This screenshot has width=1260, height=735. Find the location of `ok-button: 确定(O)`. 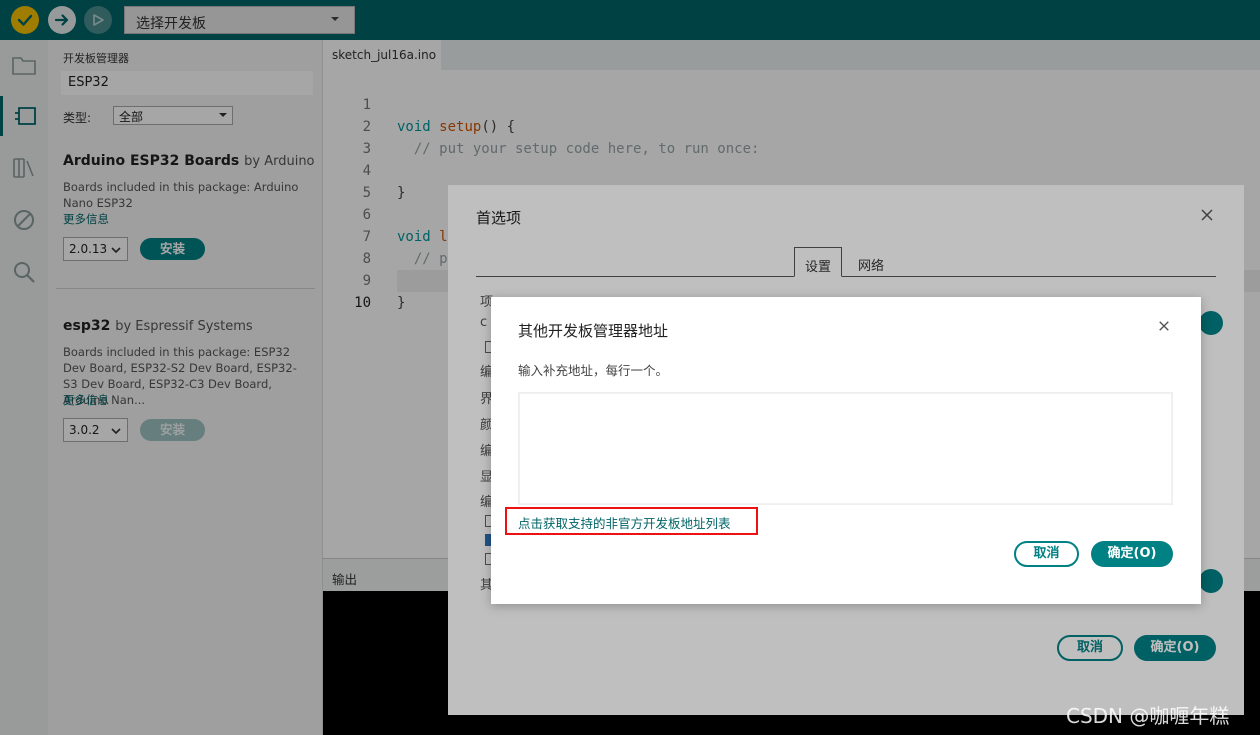

ok-button: 确定(O) is located at coordinates (1132, 554).